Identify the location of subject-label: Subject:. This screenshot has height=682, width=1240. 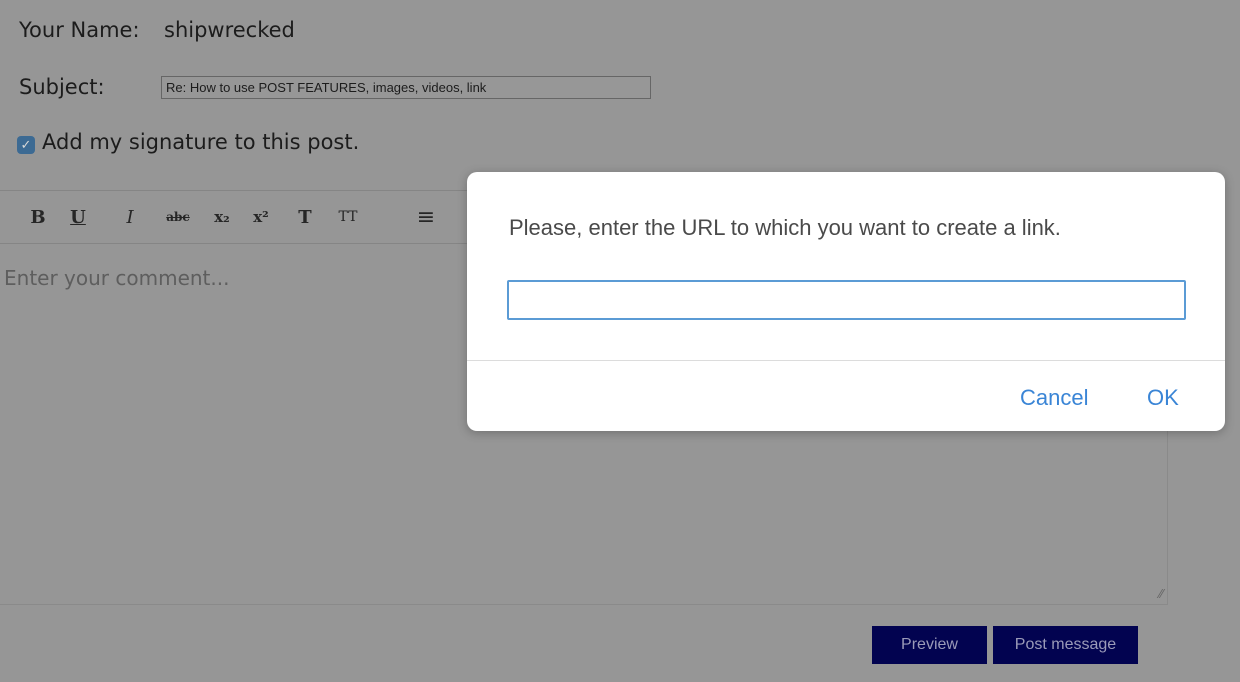
(62, 87).